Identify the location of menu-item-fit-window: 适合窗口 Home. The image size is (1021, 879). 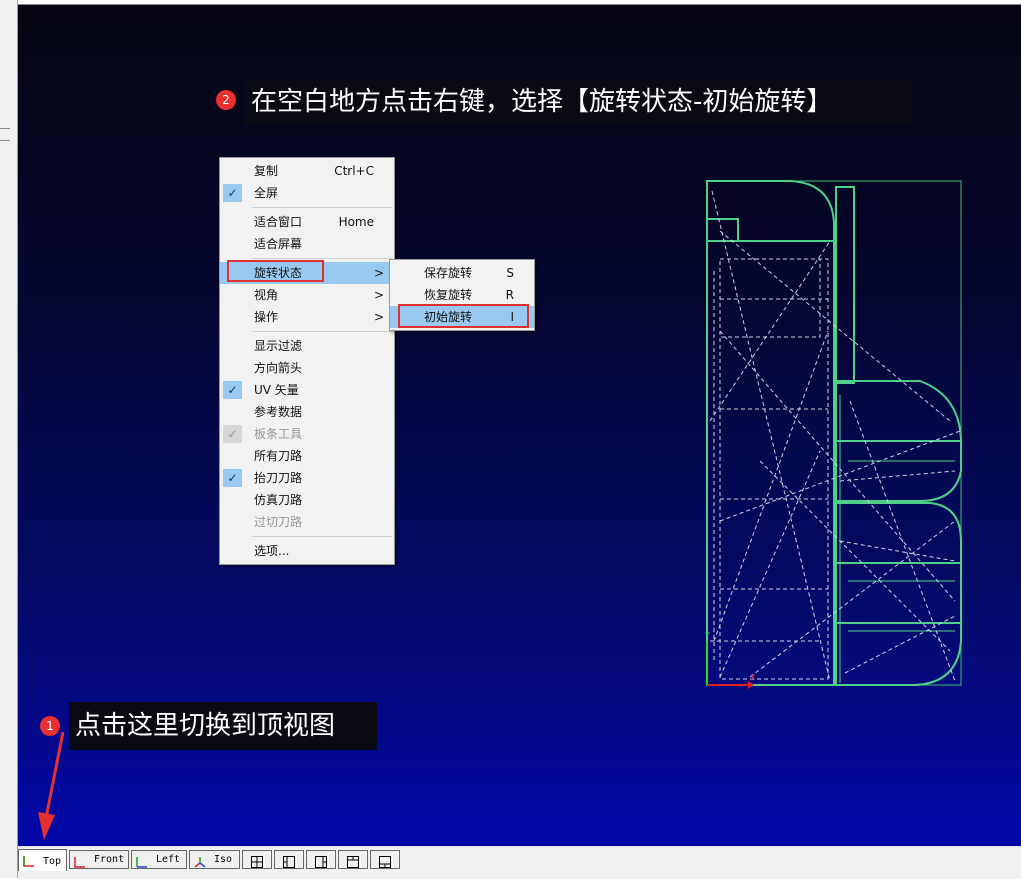
(307, 222).